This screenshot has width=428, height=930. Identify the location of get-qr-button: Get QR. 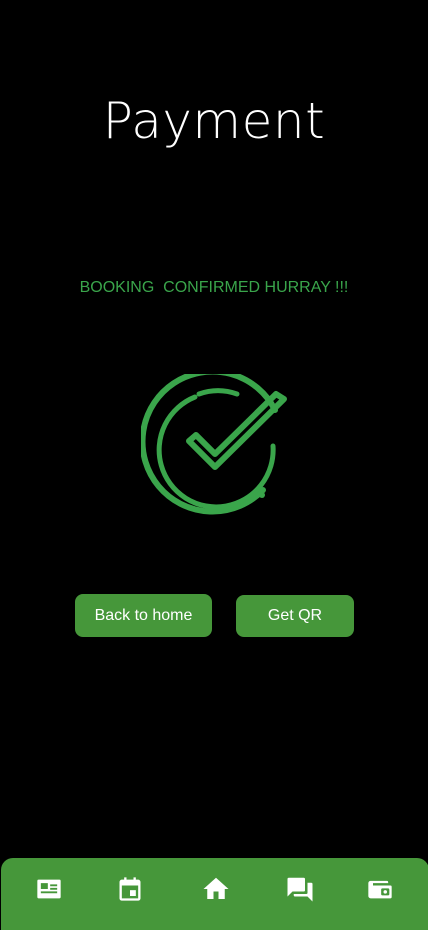
(295, 616).